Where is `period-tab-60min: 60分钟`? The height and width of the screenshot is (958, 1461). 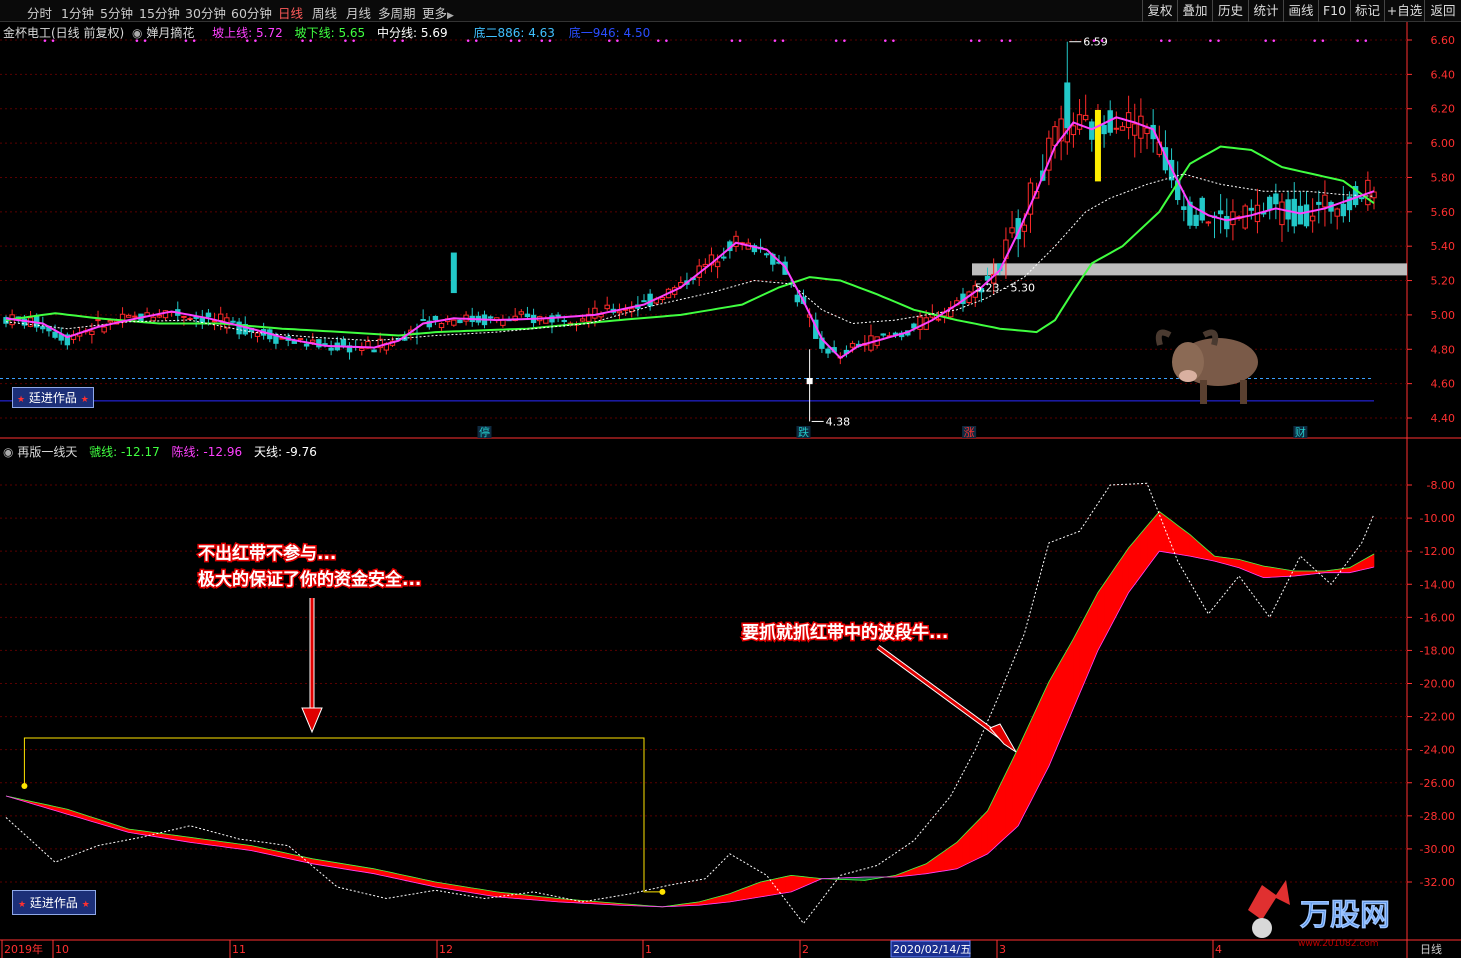
period-tab-60min: 60分钟 is located at coordinates (251, 12).